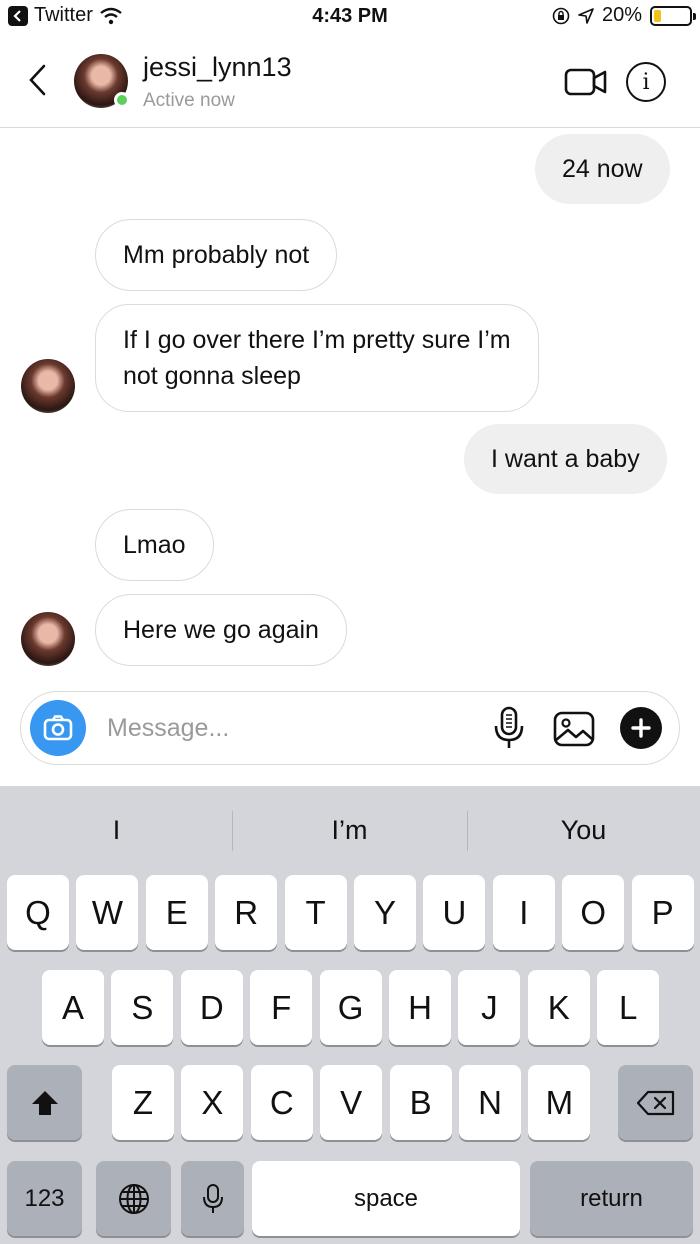 The height and width of the screenshot is (1244, 700). What do you see at coordinates (611, 1198) in the screenshot?
I see `return-key: return` at bounding box center [611, 1198].